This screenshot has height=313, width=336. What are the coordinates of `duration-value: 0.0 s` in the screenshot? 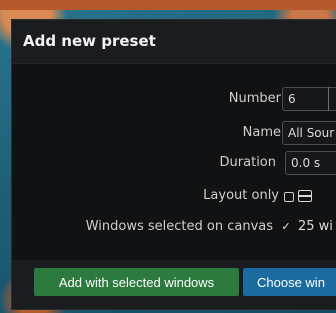 It's located at (306, 163).